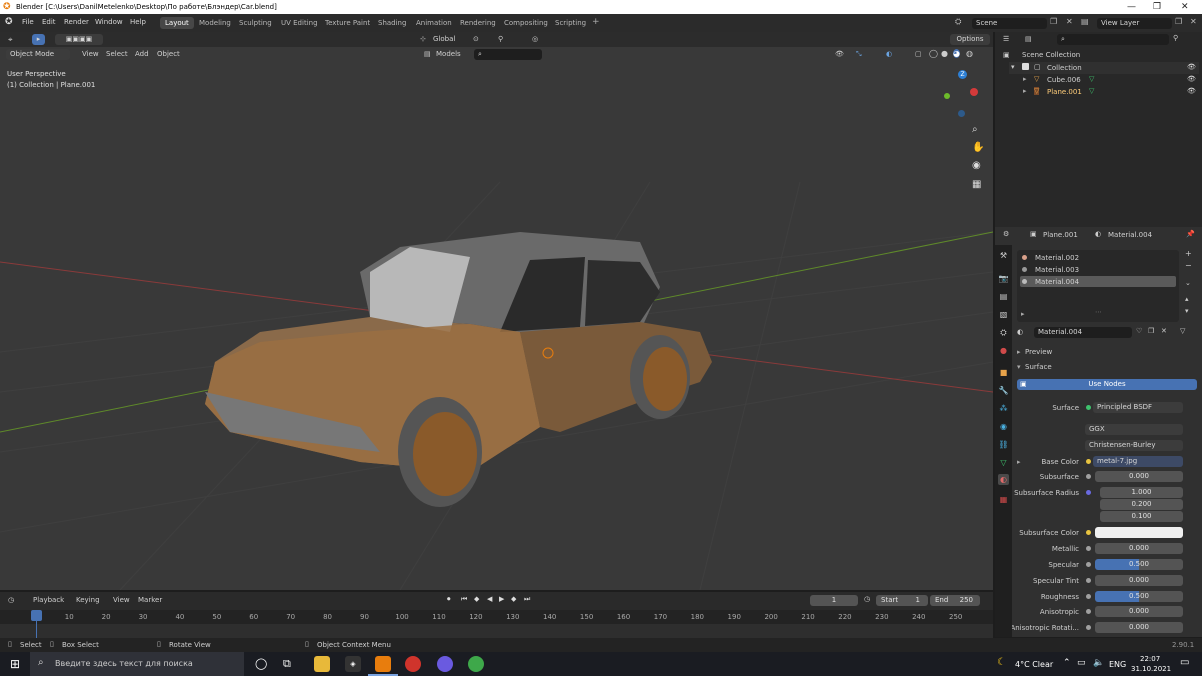 This screenshot has width=1202, height=676. Describe the element at coordinates (1191, 79) in the screenshot. I see `eye-icon: 👁` at that location.